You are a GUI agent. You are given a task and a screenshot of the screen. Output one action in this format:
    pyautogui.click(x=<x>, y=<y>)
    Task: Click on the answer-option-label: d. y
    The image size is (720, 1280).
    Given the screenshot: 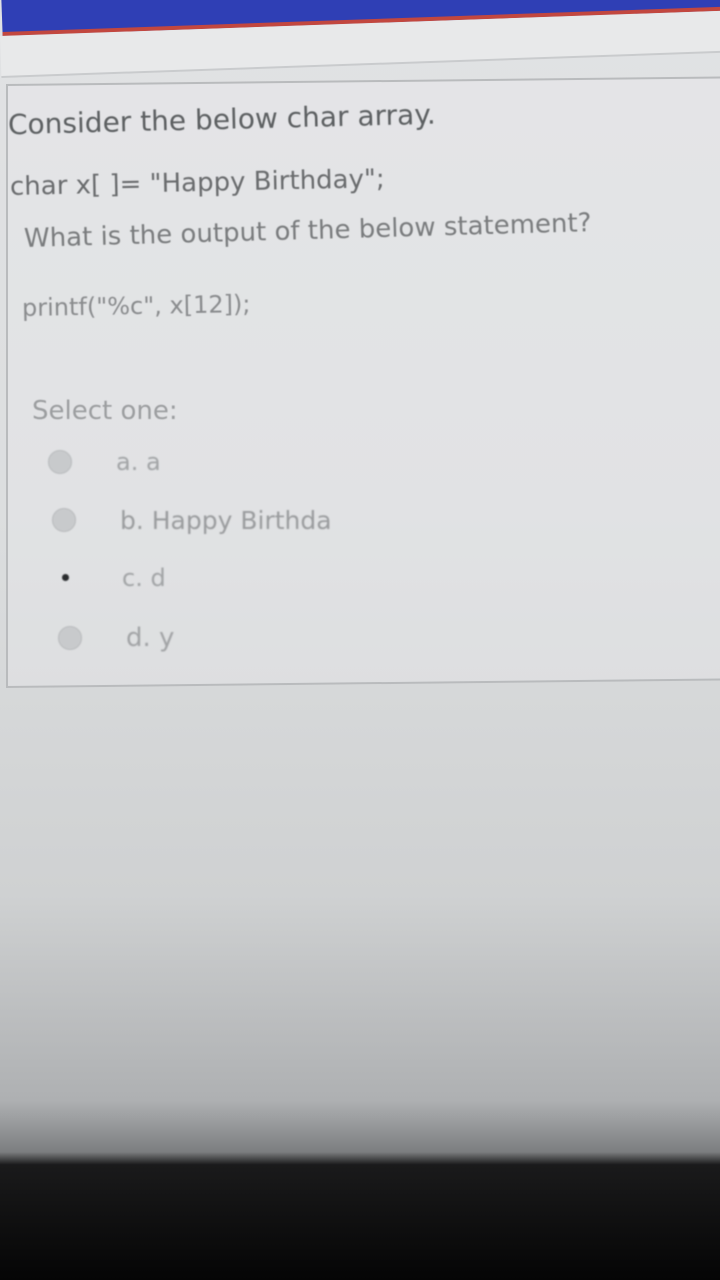 What is the action you would take?
    pyautogui.click(x=150, y=638)
    